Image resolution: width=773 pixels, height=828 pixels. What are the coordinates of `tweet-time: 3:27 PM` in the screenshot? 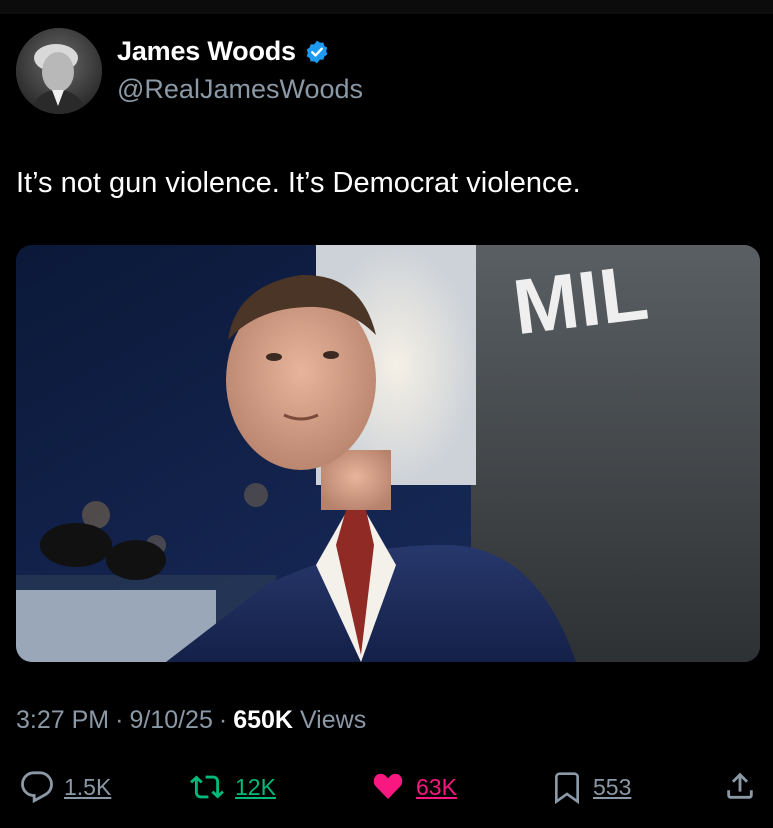 It's located at (62, 720).